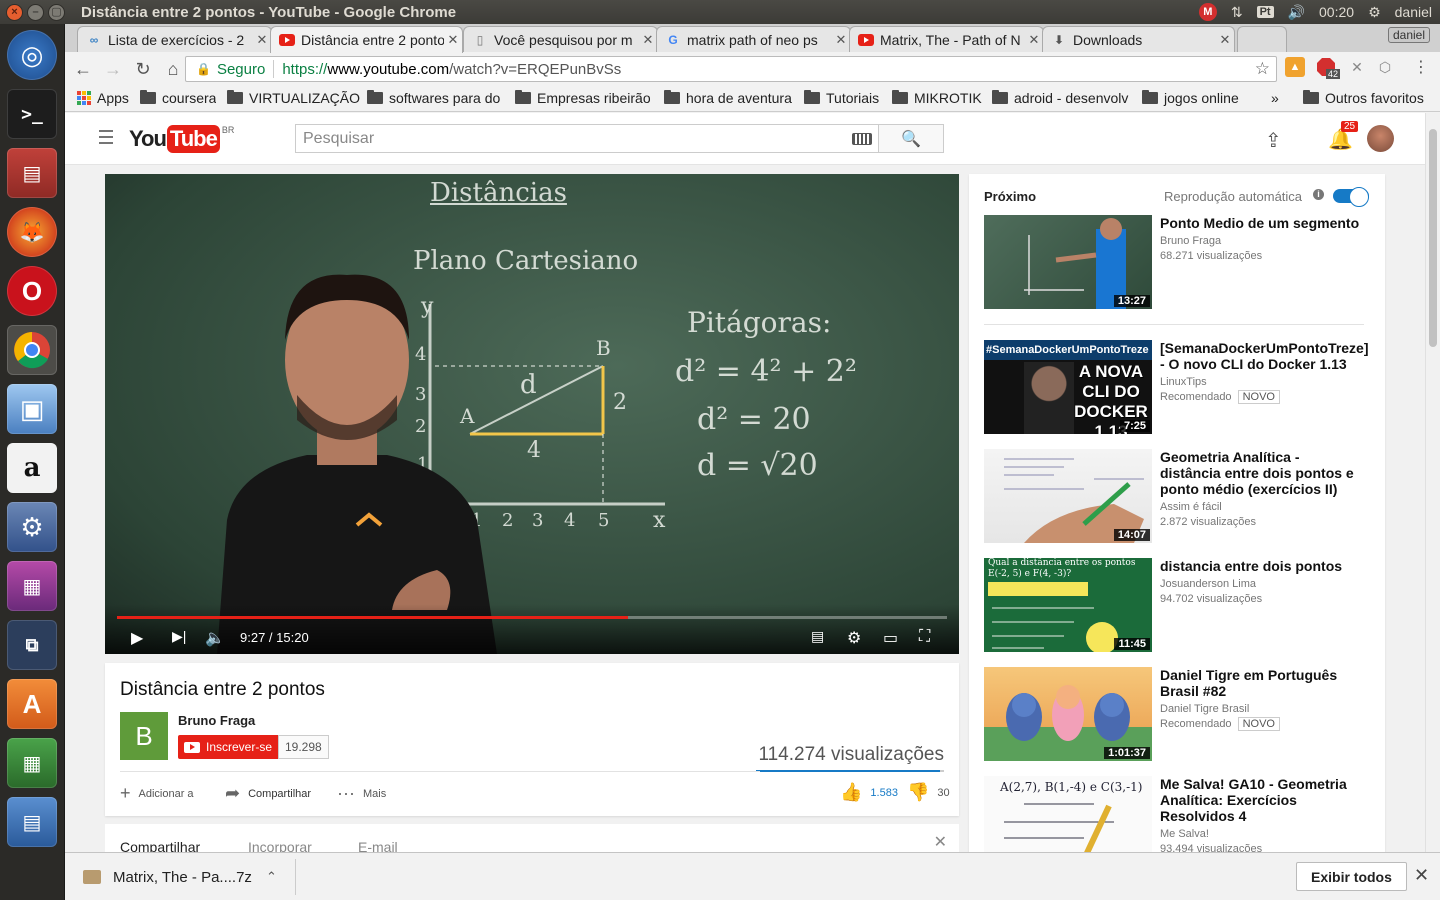 This screenshot has width=1440, height=900. I want to click on dislike-button: 👎 30, so click(928, 792).